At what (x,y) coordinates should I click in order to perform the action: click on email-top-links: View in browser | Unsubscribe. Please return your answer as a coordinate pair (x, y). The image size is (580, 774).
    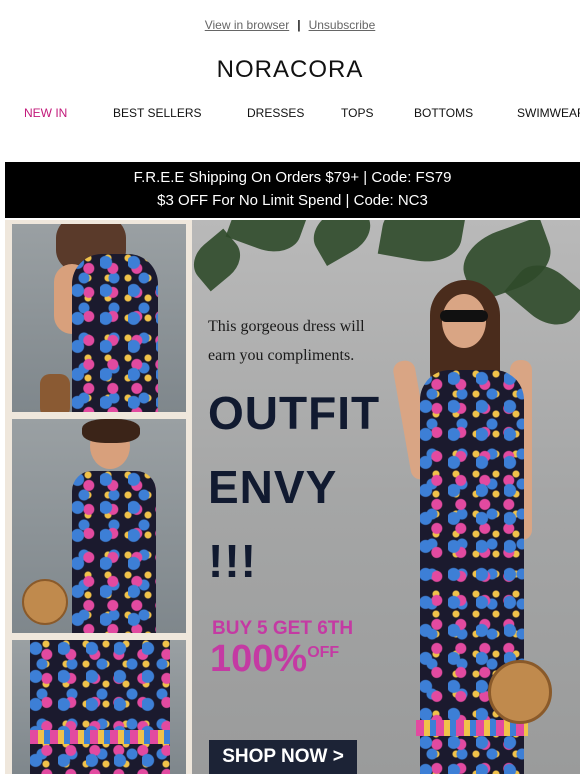
    Looking at the image, I should click on (290, 25).